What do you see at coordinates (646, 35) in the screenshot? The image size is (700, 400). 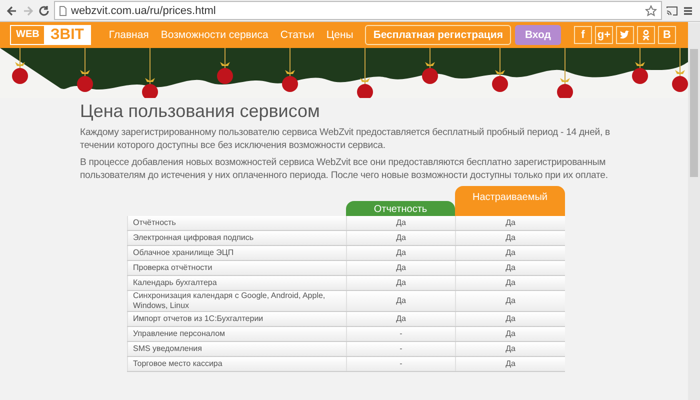 I see `person-icon` at bounding box center [646, 35].